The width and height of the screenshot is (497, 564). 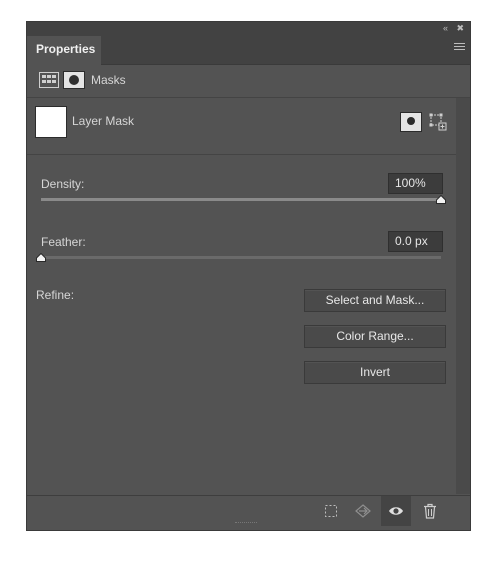 I want to click on feather-slider, so click(x=238, y=257).